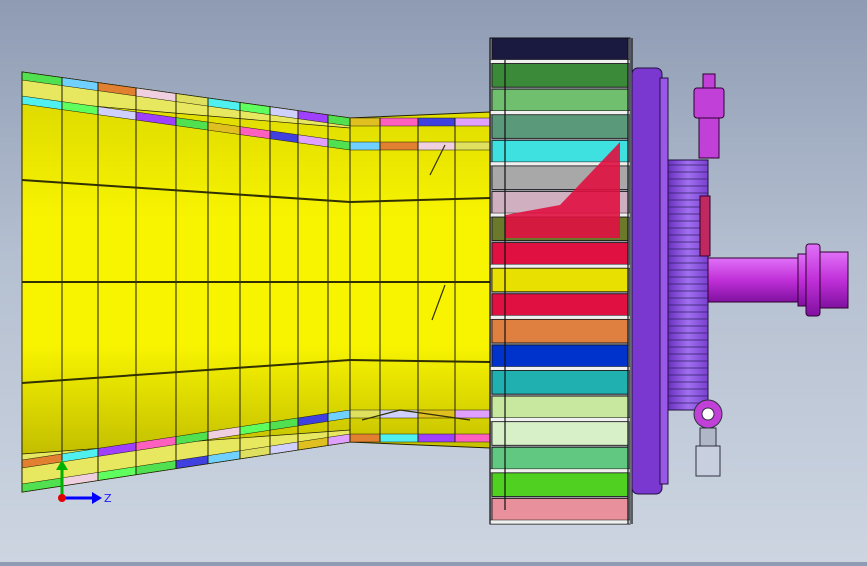 This screenshot has width=867, height=566. What do you see at coordinates (778, 280) in the screenshot?
I see `output-shaft` at bounding box center [778, 280].